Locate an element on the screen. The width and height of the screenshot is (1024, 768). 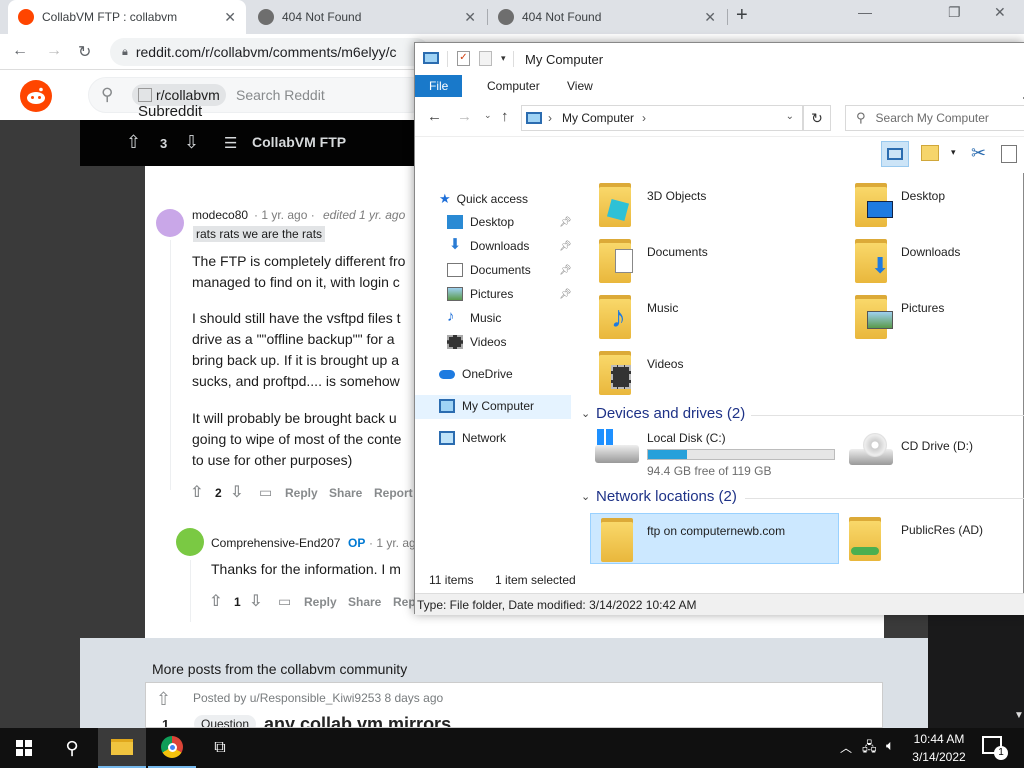
scroll-down-icon: ▼ is located at coordinates (1019, 715).